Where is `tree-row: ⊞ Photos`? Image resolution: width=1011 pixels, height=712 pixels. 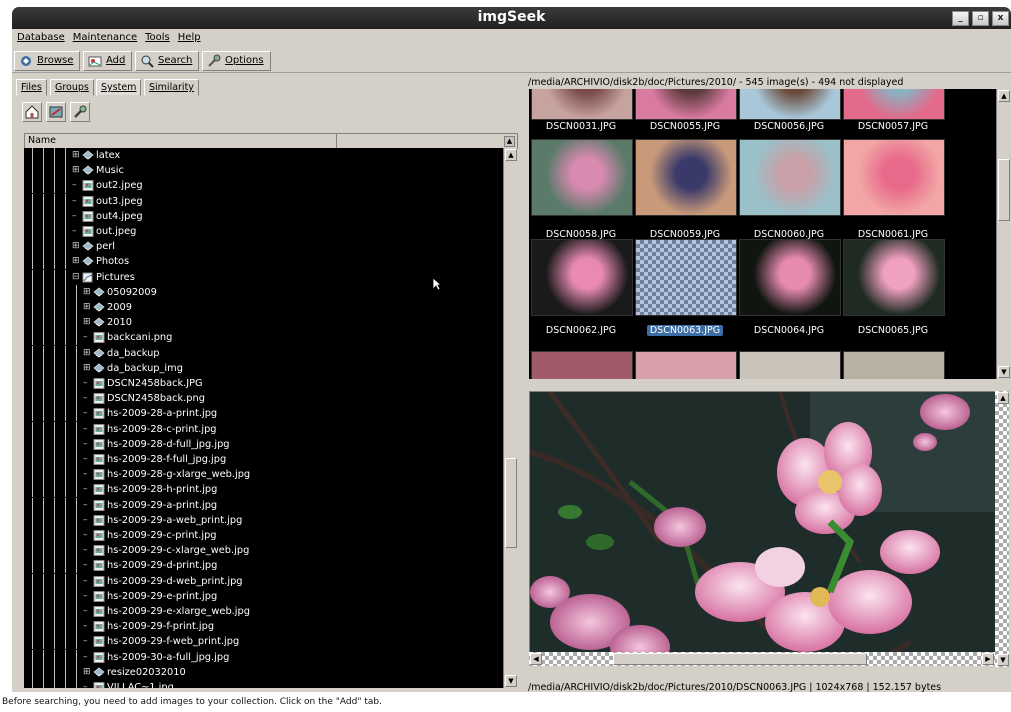 tree-row: ⊞ Photos is located at coordinates (263, 262).